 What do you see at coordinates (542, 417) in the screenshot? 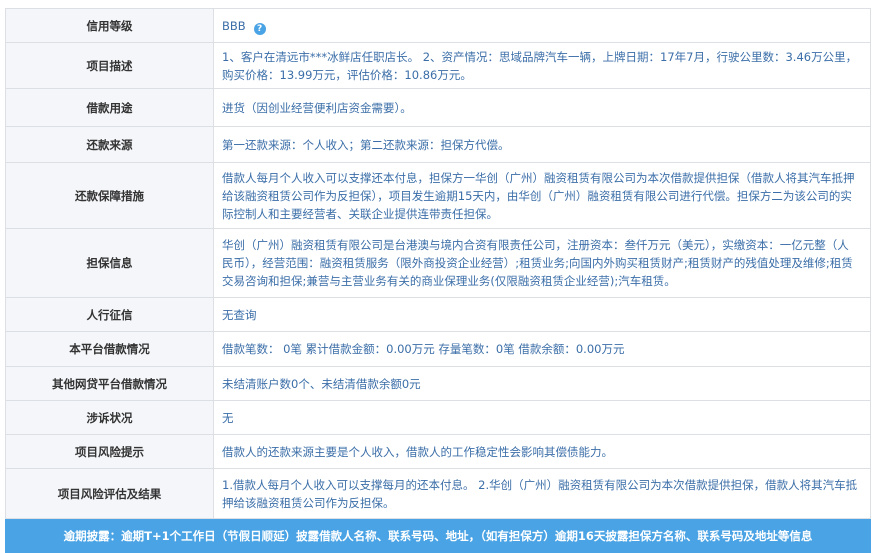
I see `row-value: 无` at bounding box center [542, 417].